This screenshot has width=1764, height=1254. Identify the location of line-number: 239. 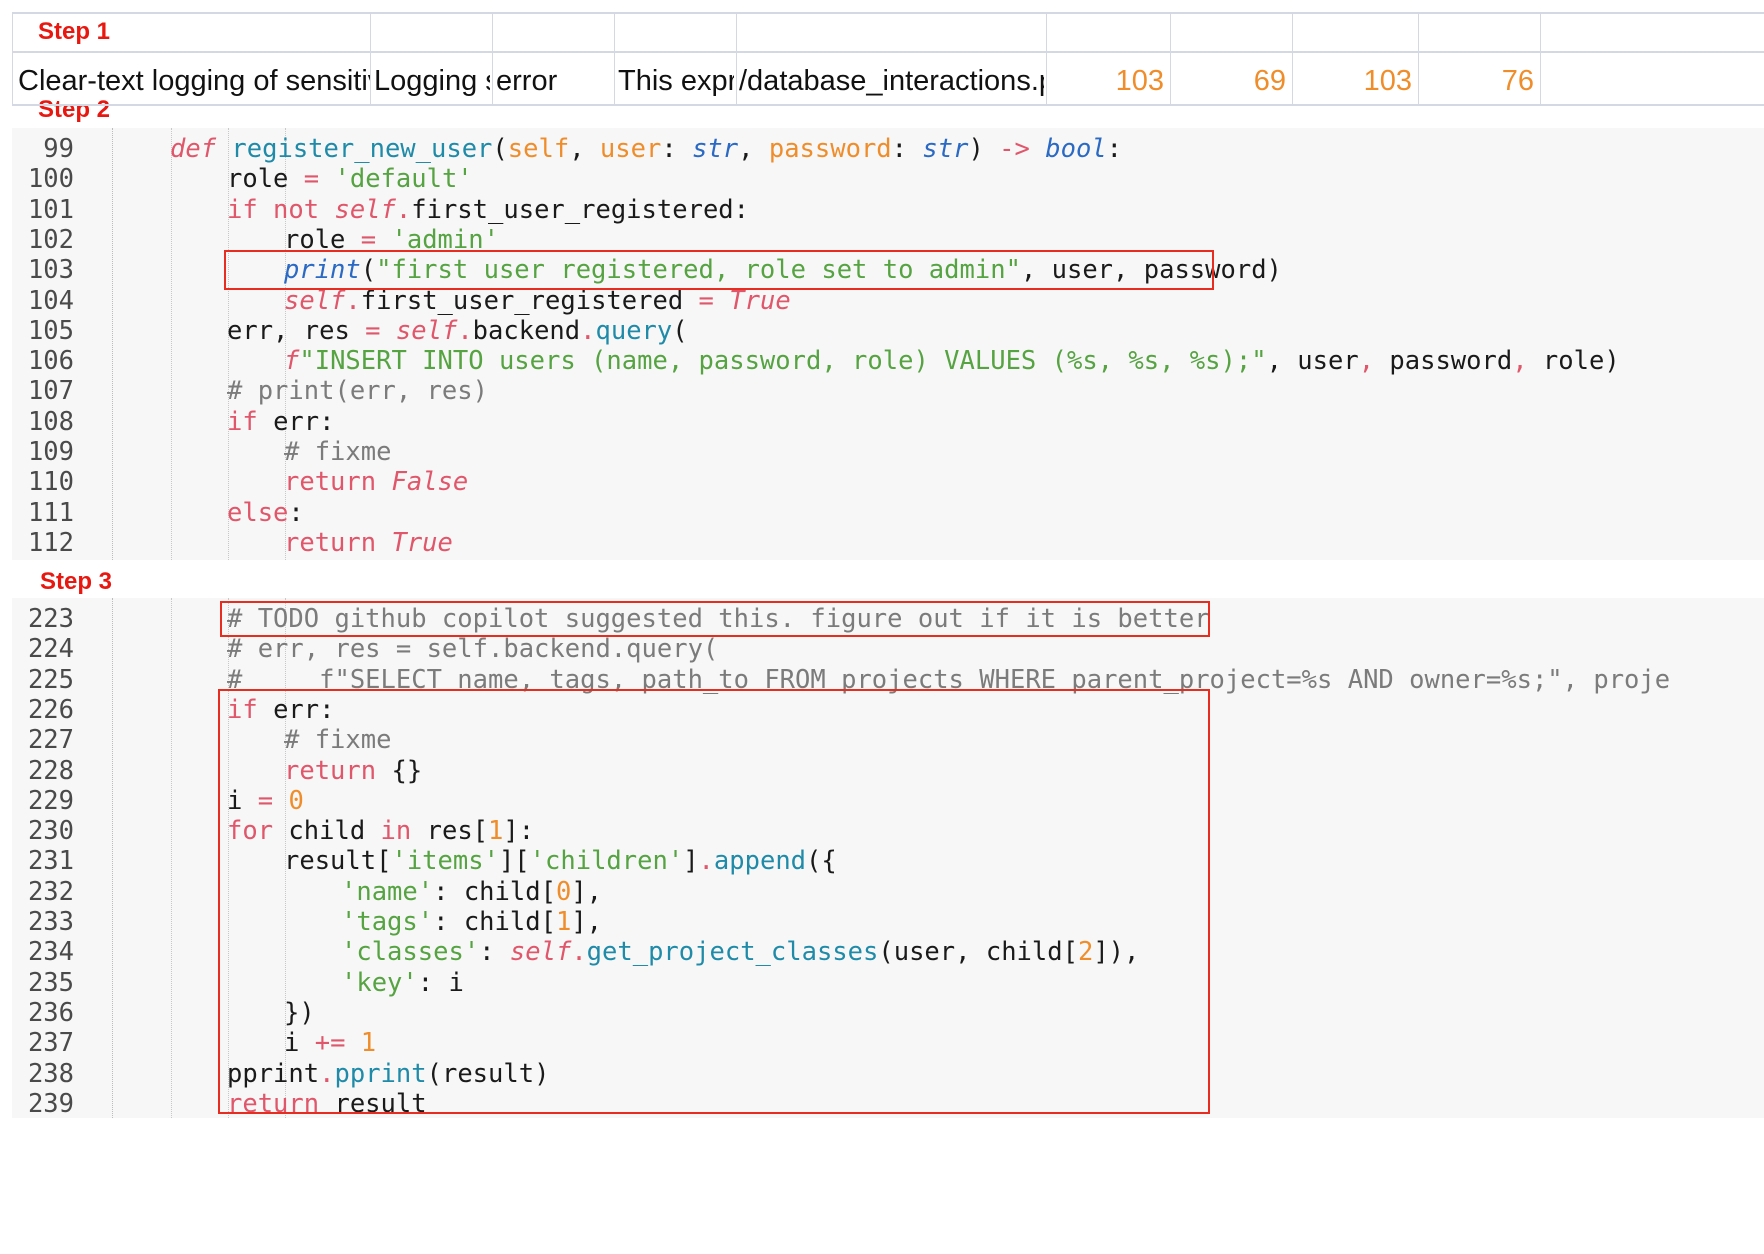
(50, 1103).